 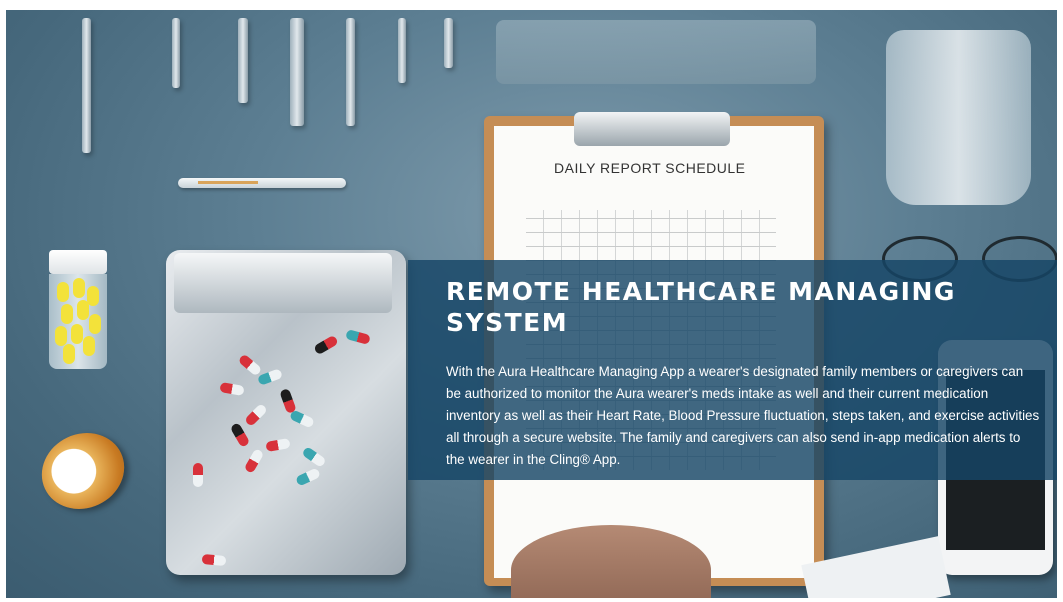 I want to click on iv-bag-icon, so click(x=958, y=117).